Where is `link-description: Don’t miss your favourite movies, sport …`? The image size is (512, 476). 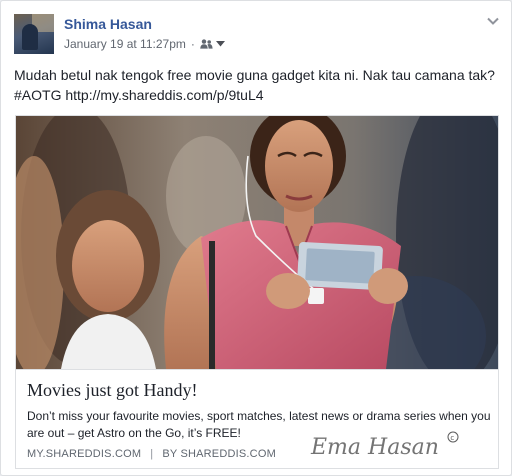
link-description: Don’t miss your favourite movies, sport … is located at coordinates (259, 424).